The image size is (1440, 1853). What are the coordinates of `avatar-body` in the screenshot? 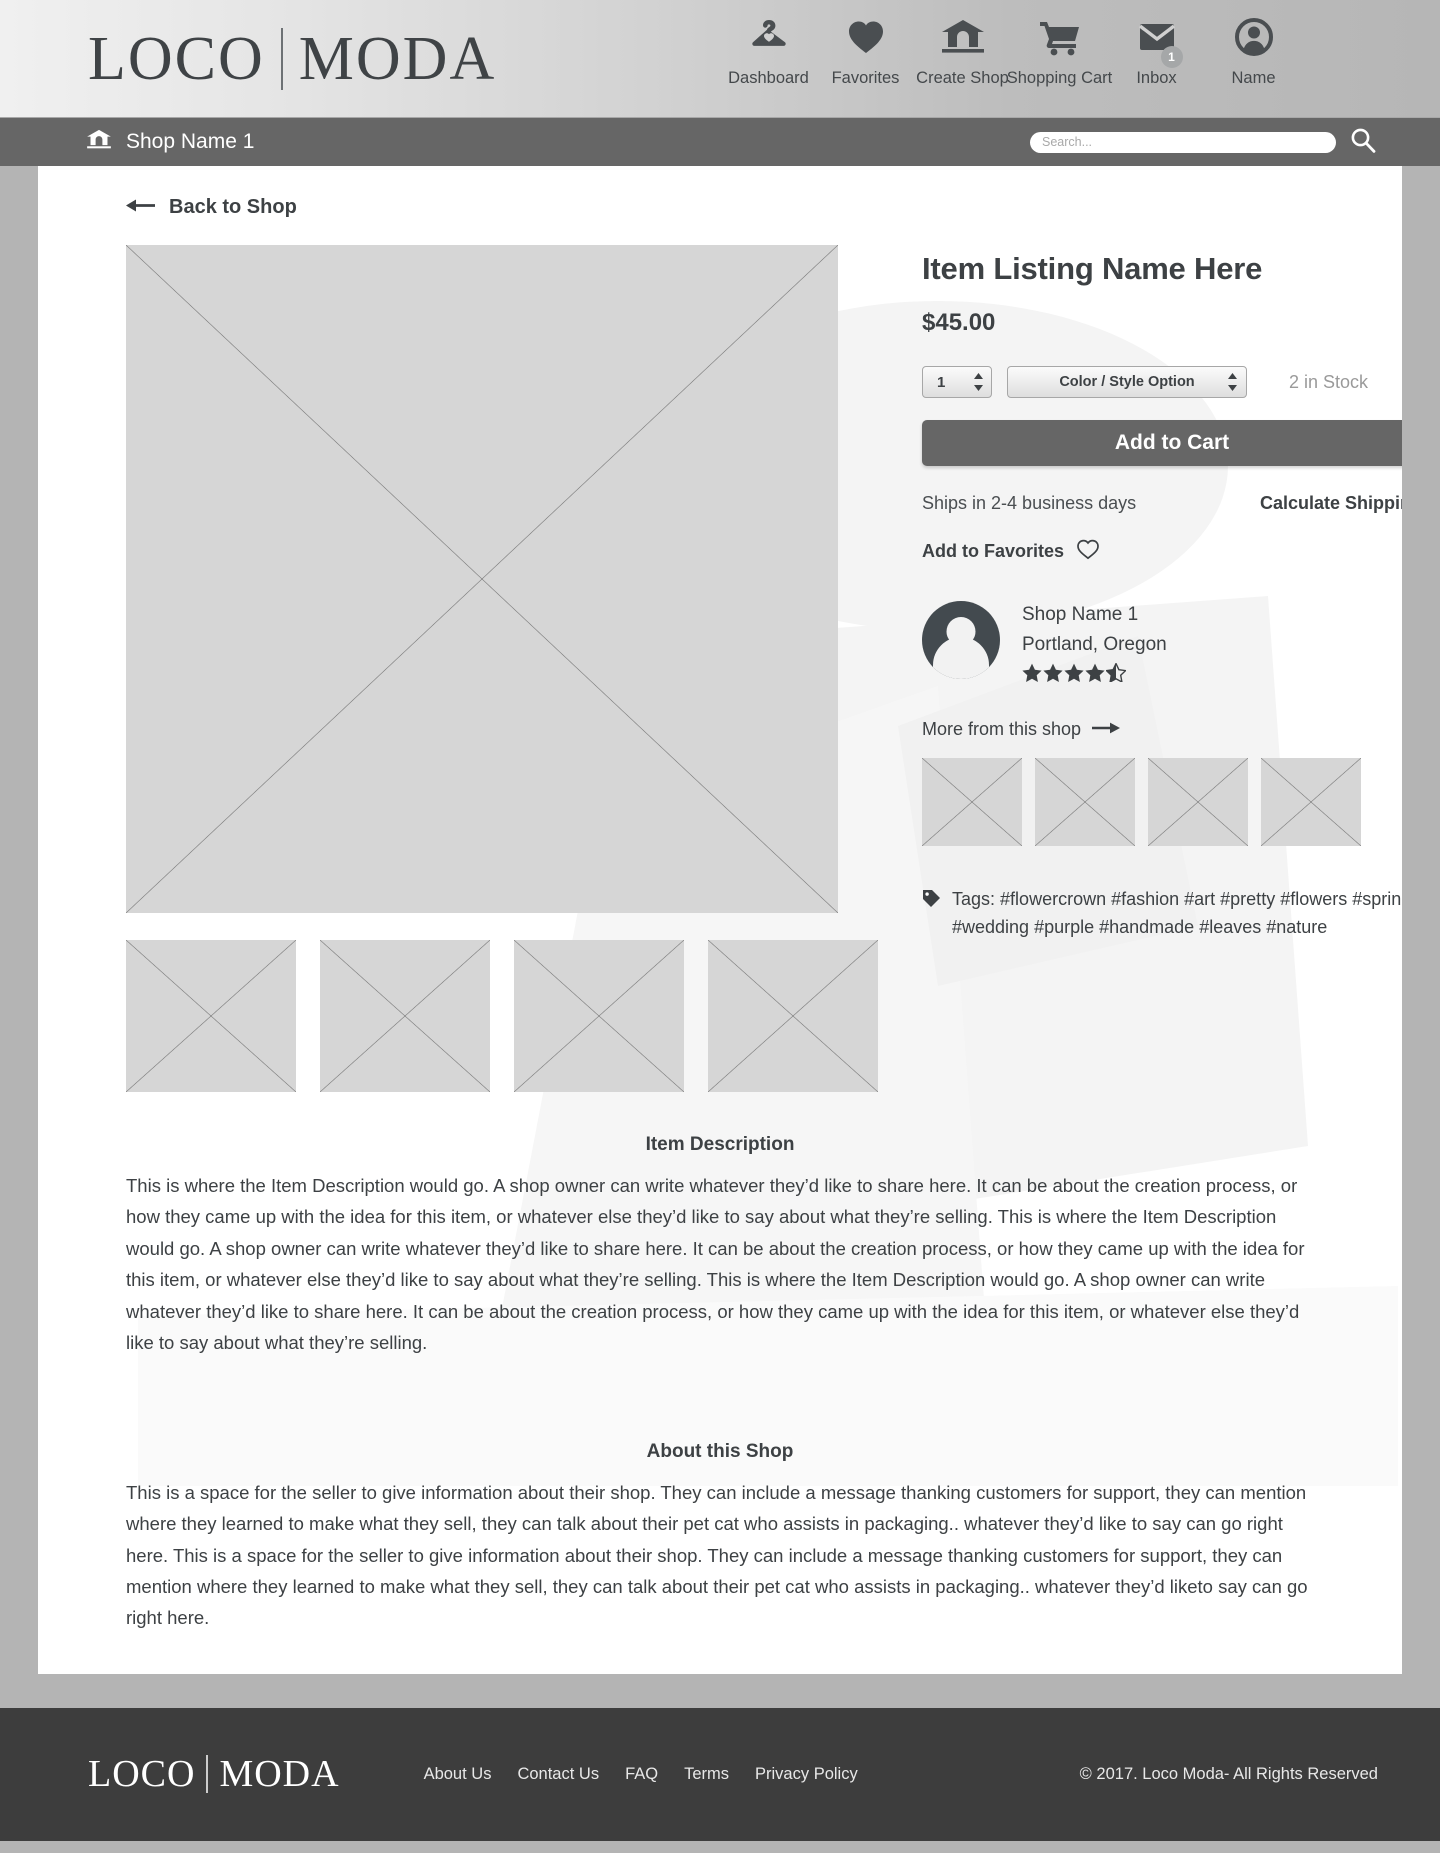 It's located at (961, 658).